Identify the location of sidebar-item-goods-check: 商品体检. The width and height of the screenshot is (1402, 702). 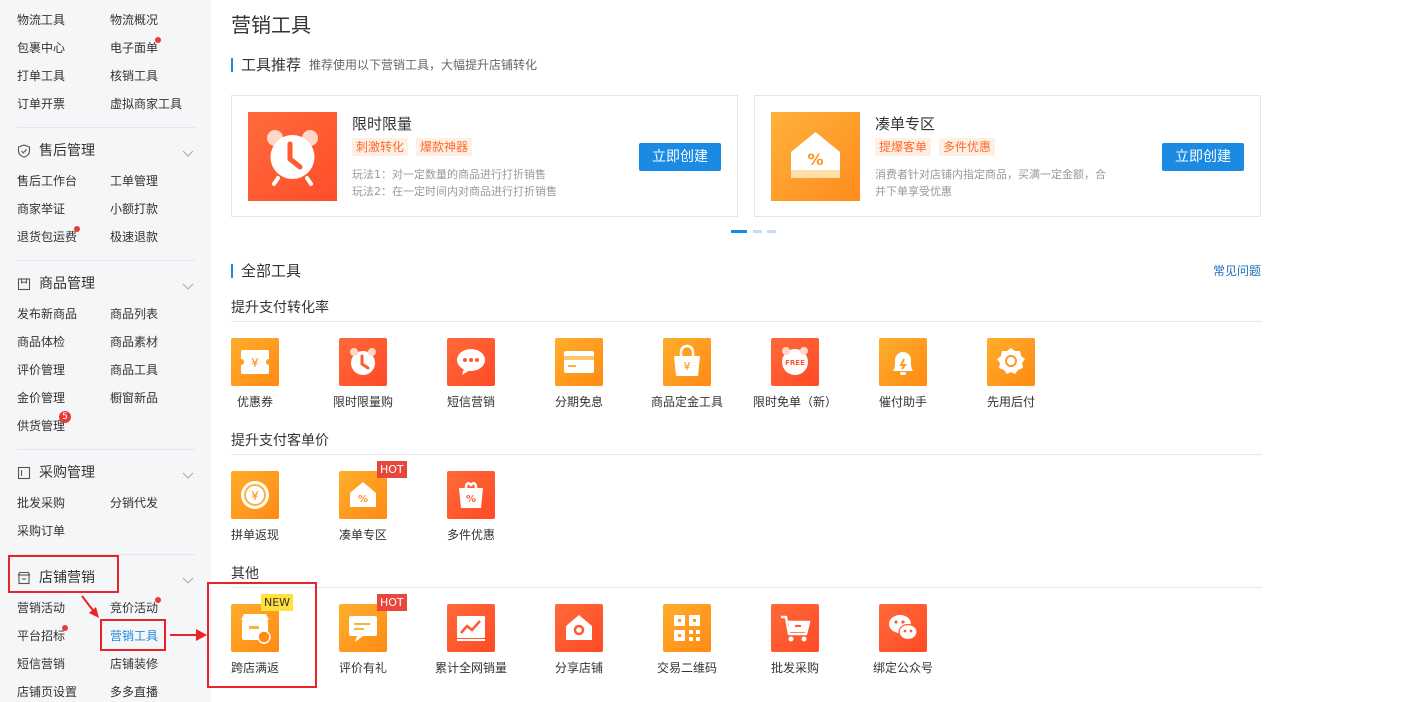
(41, 342).